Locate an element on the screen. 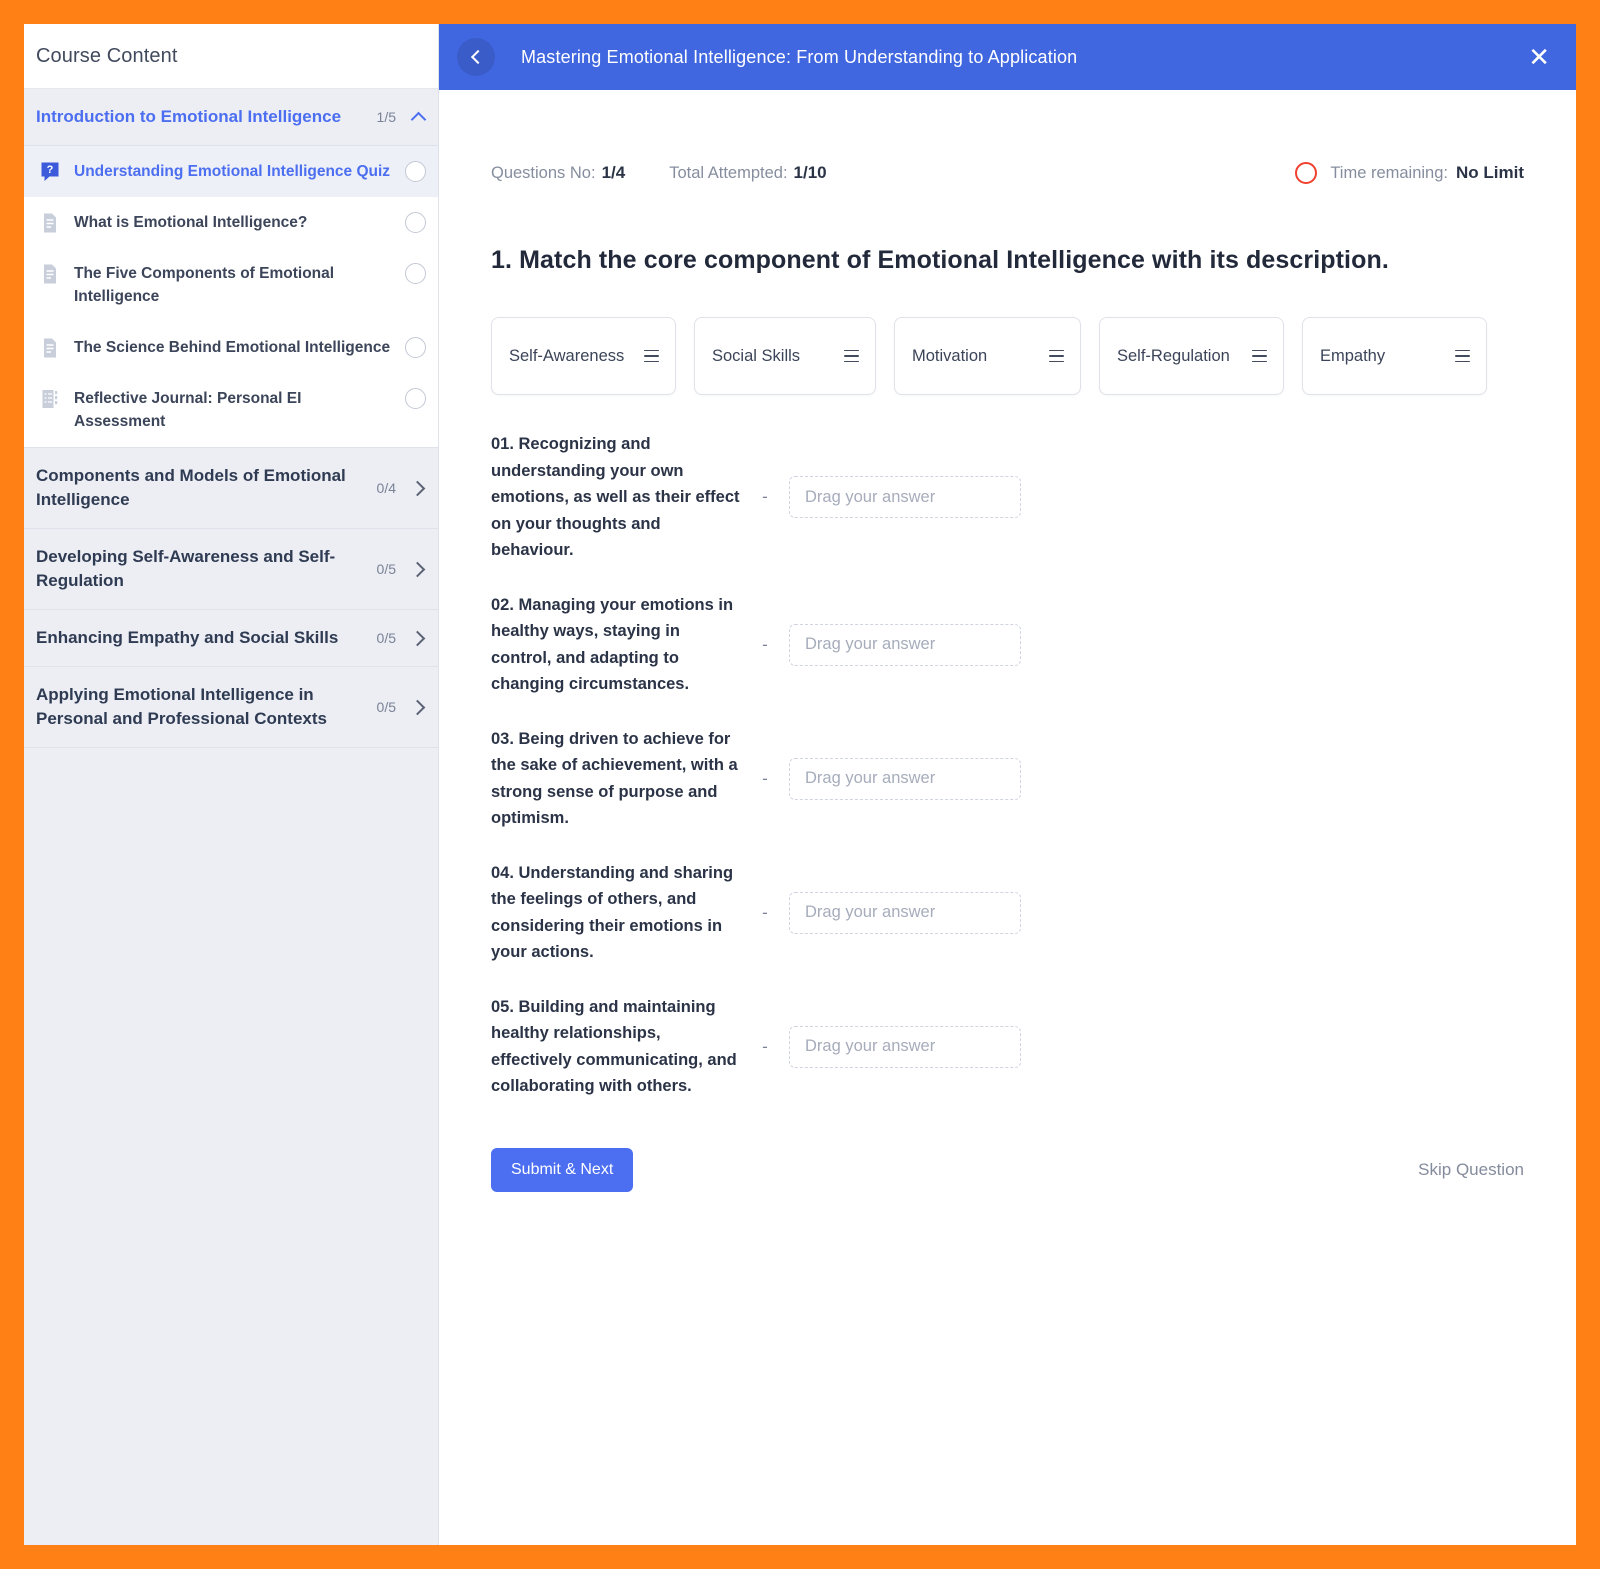 The width and height of the screenshot is (1600, 1569). quiz-bubble-icon: ? is located at coordinates (50, 172).